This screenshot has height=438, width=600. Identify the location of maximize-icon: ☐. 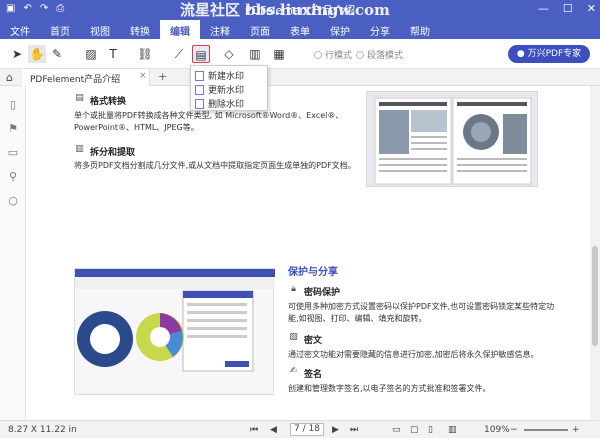
(568, 8).